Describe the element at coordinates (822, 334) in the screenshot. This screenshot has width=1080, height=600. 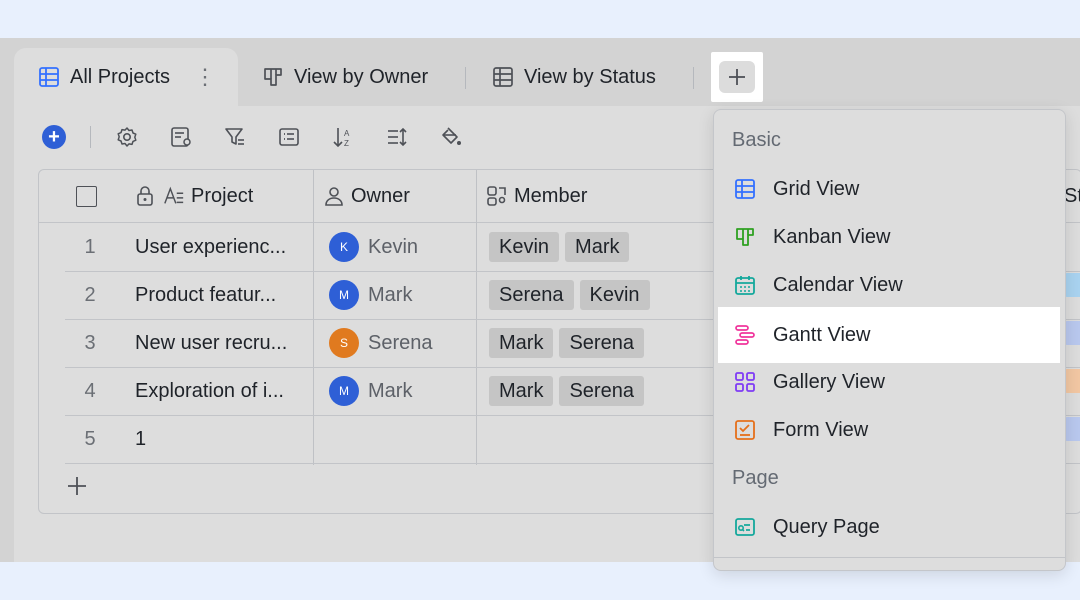
I see `menu-item-label: Gantt View` at that location.